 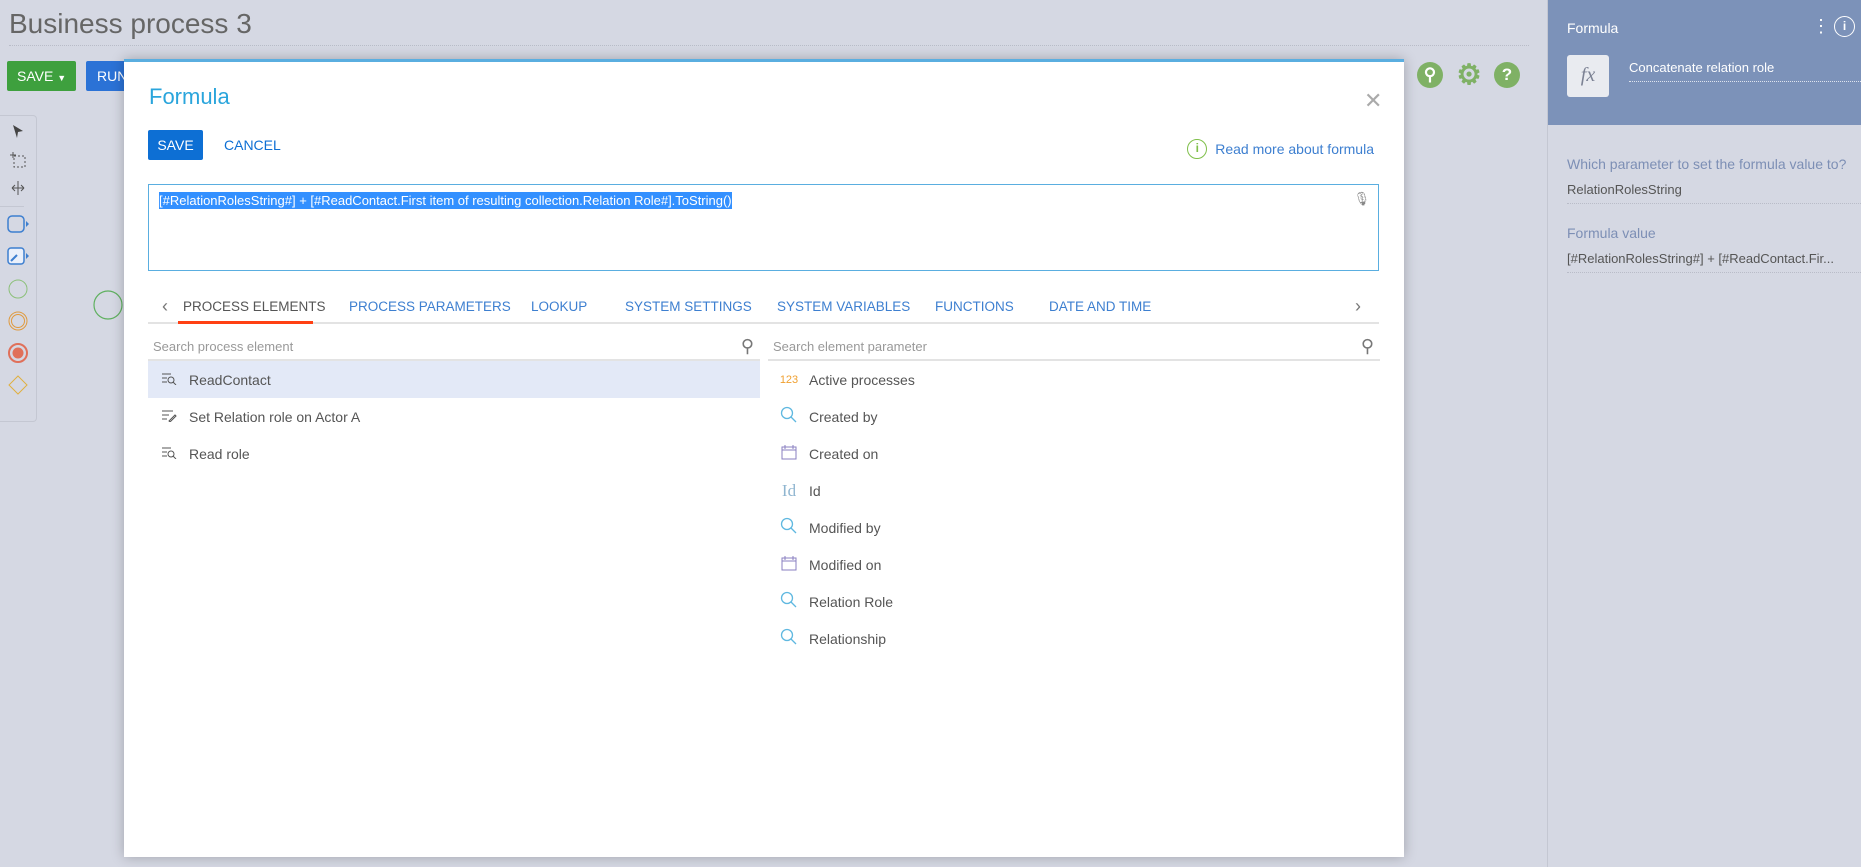 I want to click on list-item: Read role, so click(x=454, y=453).